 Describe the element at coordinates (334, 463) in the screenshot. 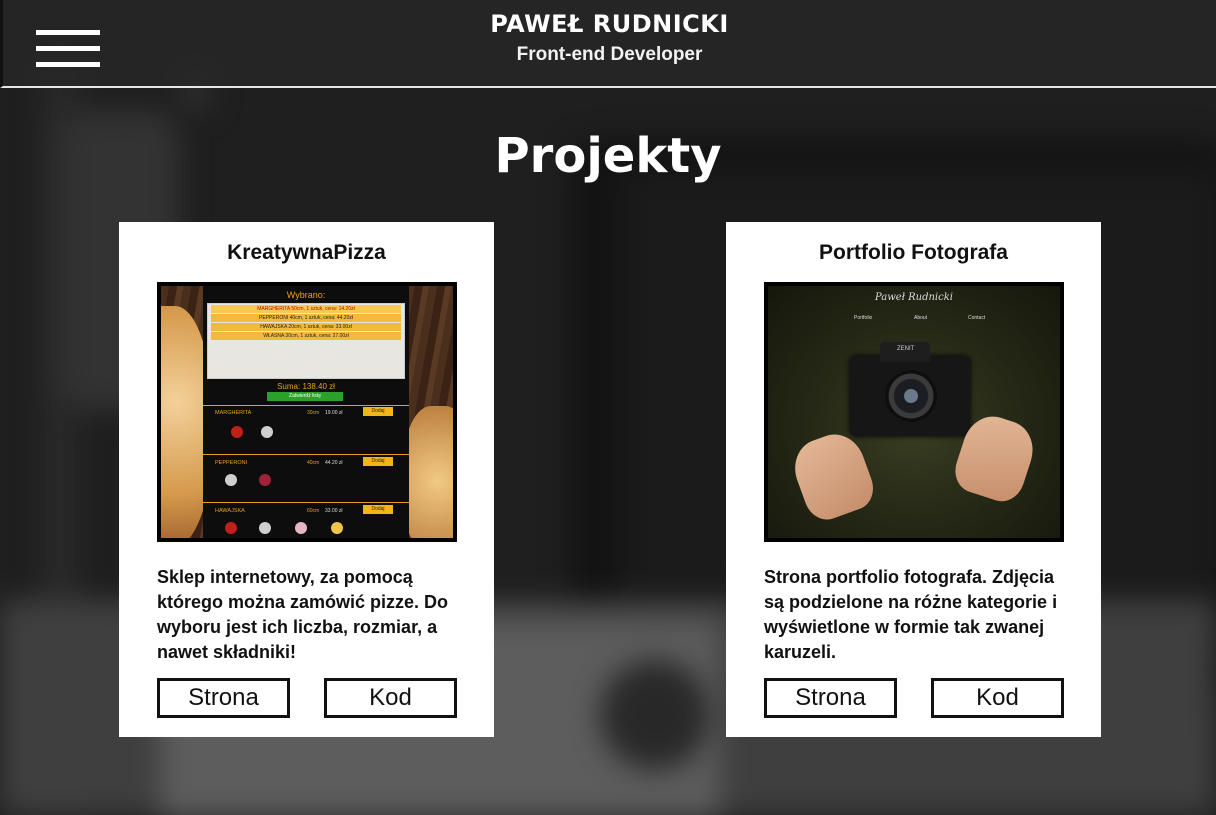

I see `preview-pizza-price: 44.20 zł` at that location.